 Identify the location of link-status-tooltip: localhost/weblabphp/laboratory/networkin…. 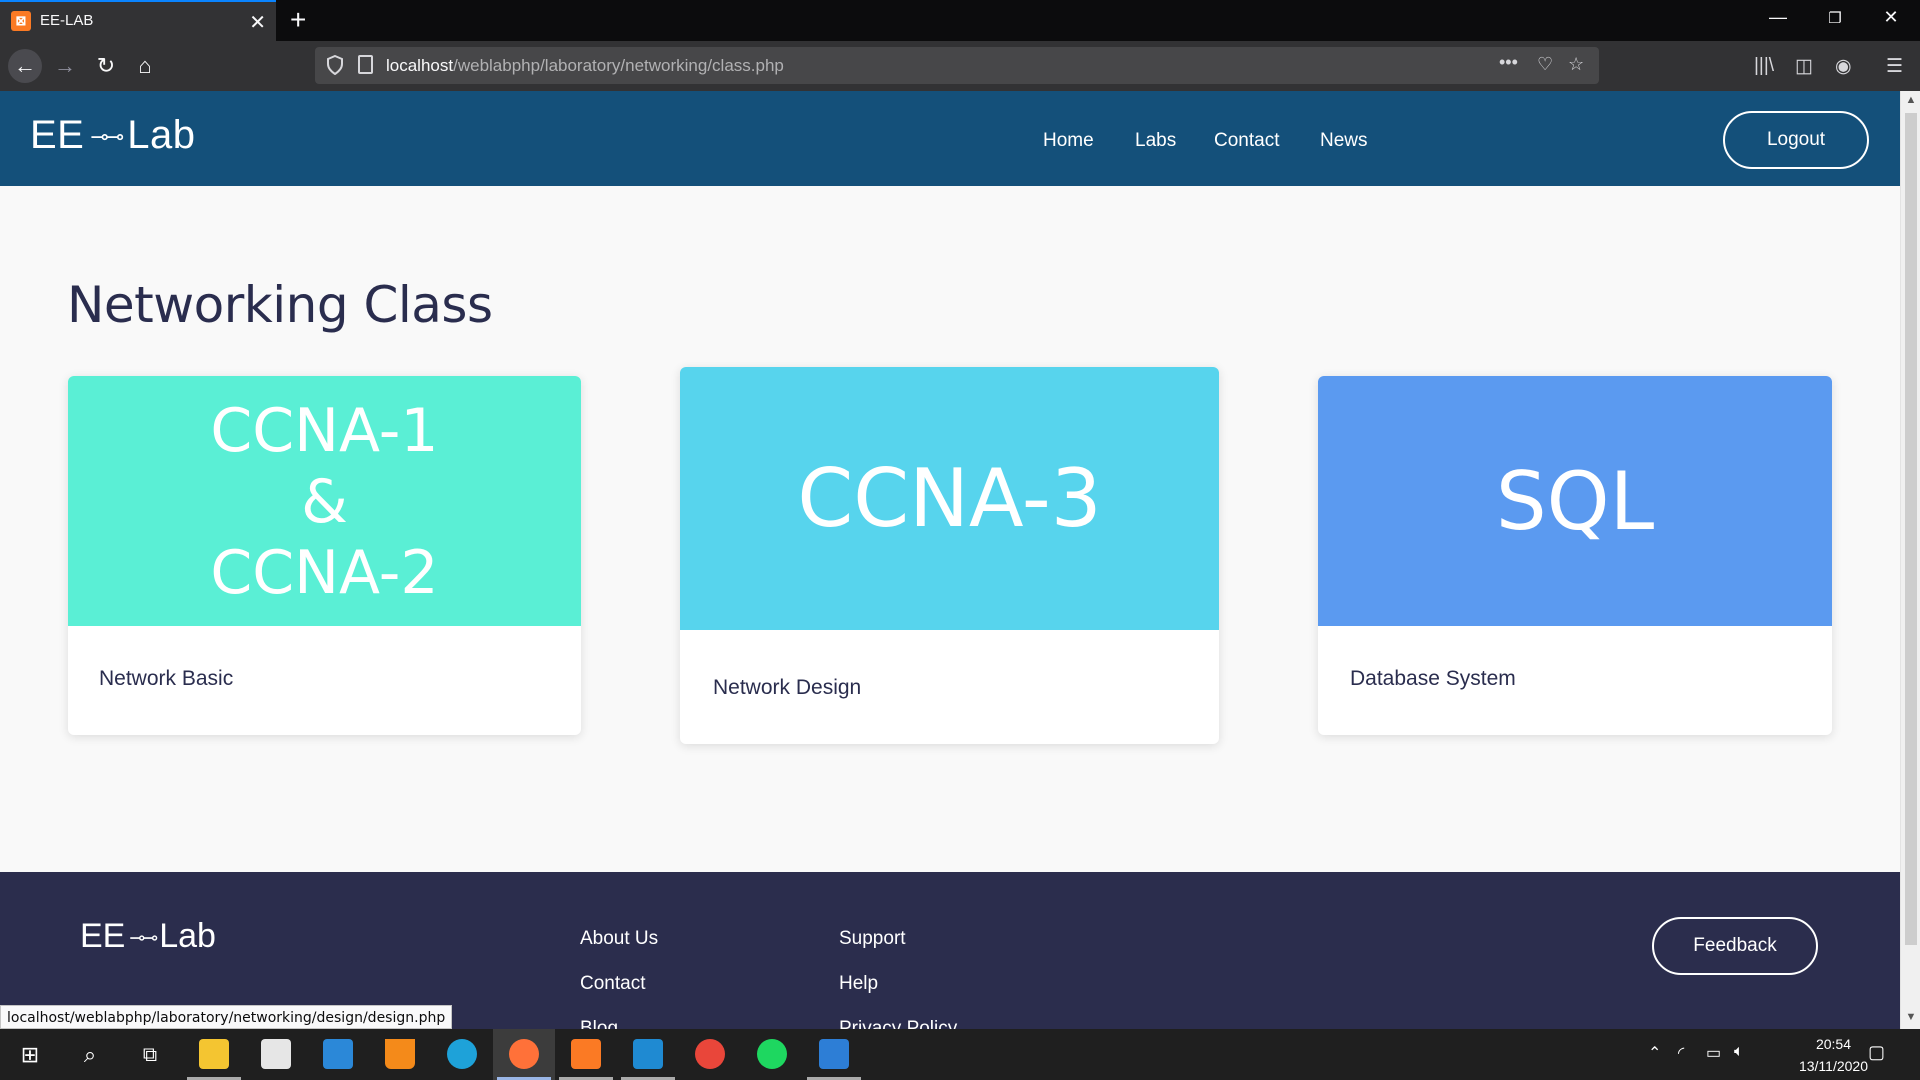
(226, 1017).